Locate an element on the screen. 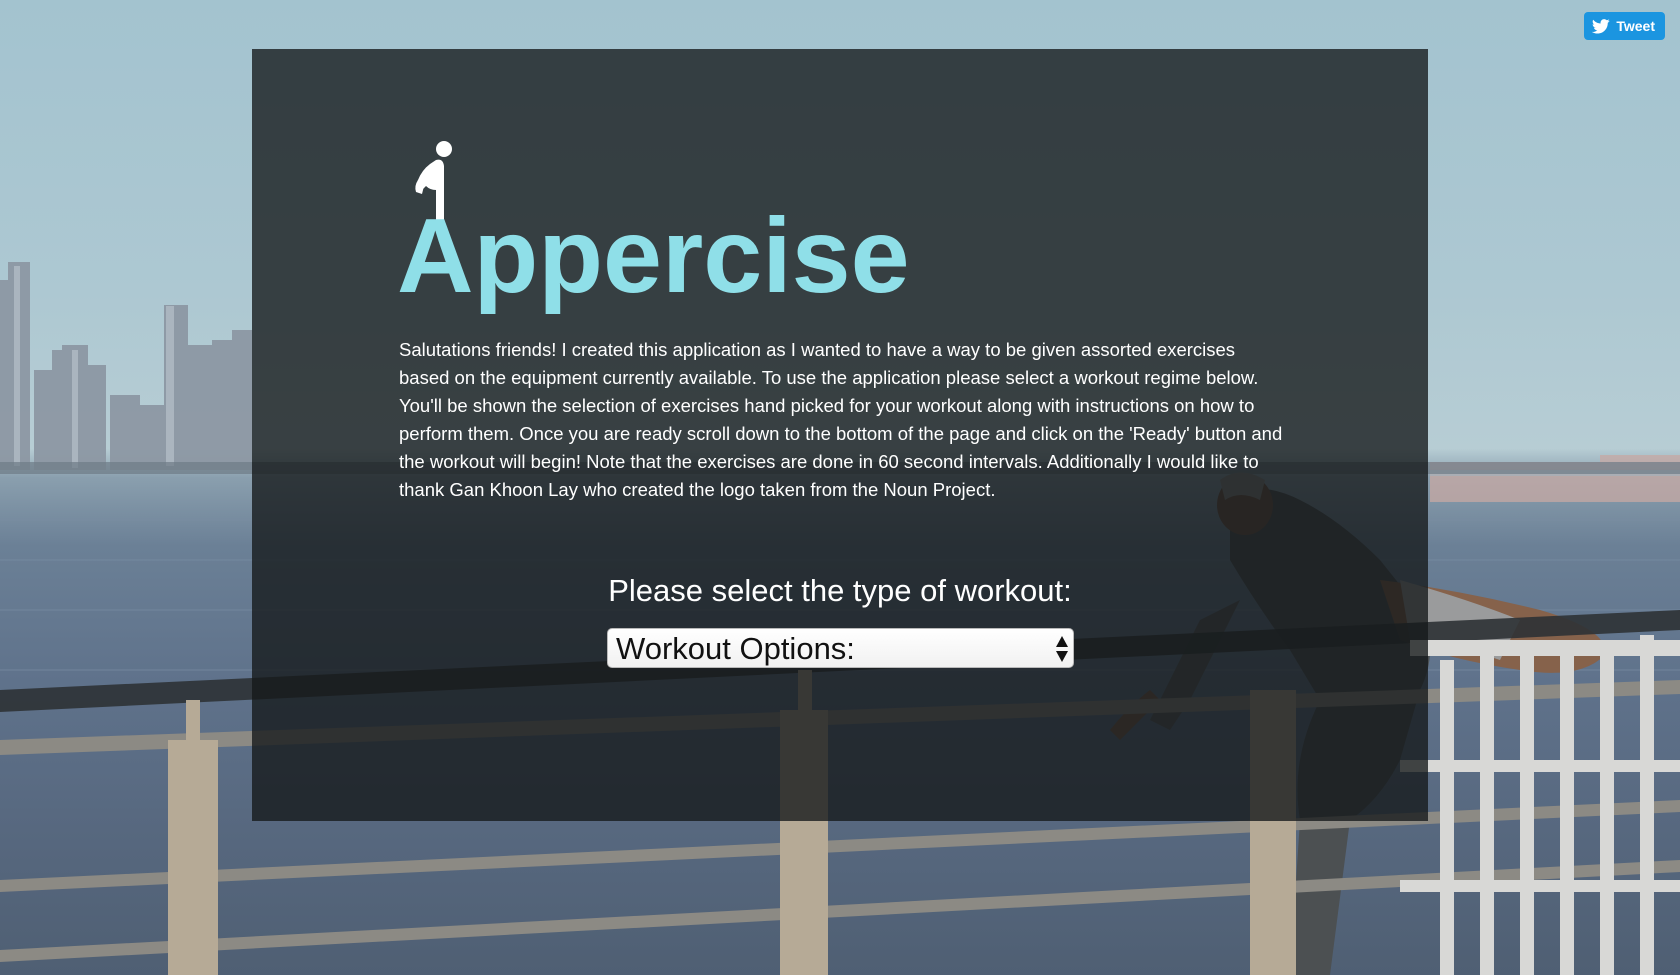  select-arrows-icon is located at coordinates (1062, 649).